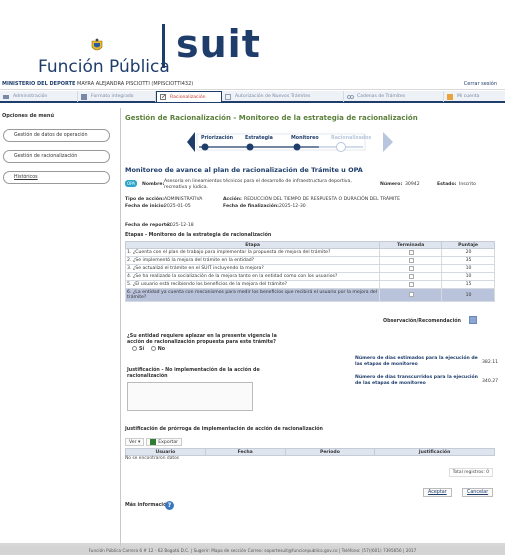  What do you see at coordinates (468, 252) in the screenshot?
I see `puntaje-cell: 20` at bounding box center [468, 252].